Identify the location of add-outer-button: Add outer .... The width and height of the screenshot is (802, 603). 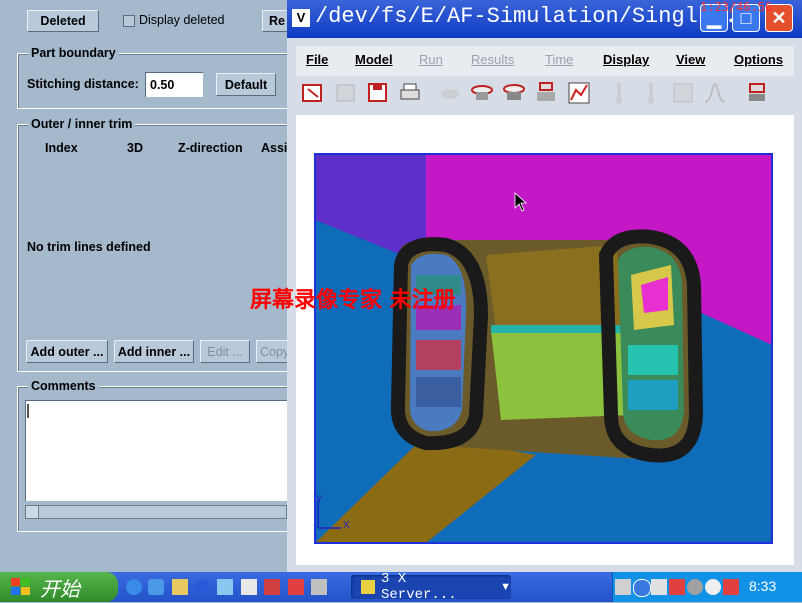
(67, 351).